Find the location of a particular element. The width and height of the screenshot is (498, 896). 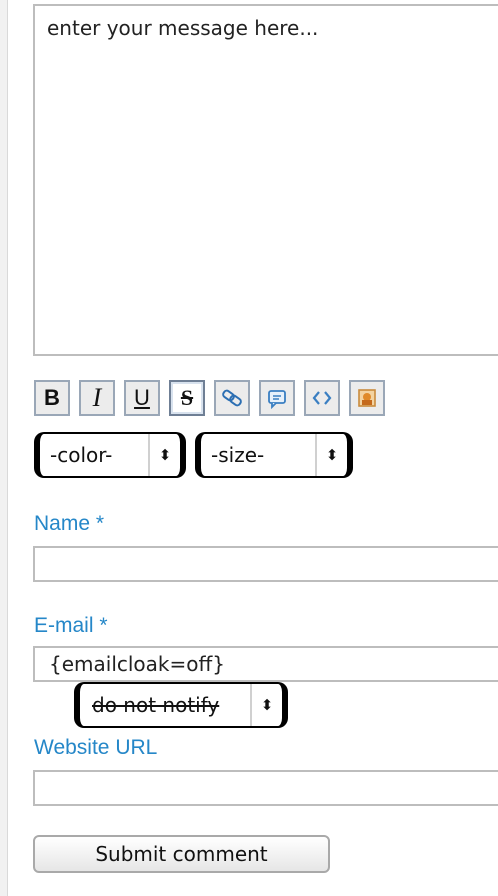

link-button is located at coordinates (232, 398).